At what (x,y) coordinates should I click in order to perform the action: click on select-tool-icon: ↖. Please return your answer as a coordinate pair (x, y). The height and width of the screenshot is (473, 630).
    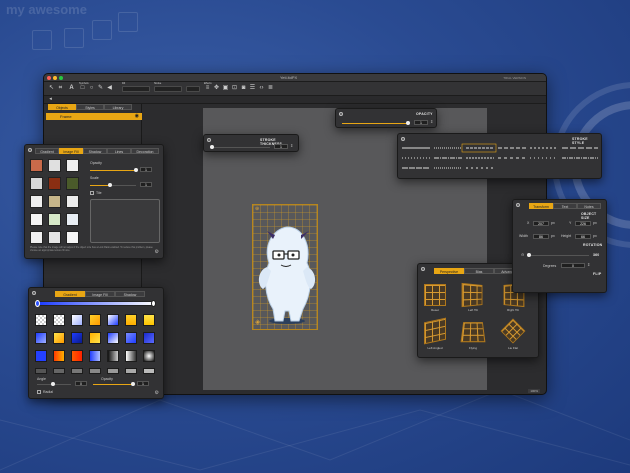
    Looking at the image, I should click on (51, 88).